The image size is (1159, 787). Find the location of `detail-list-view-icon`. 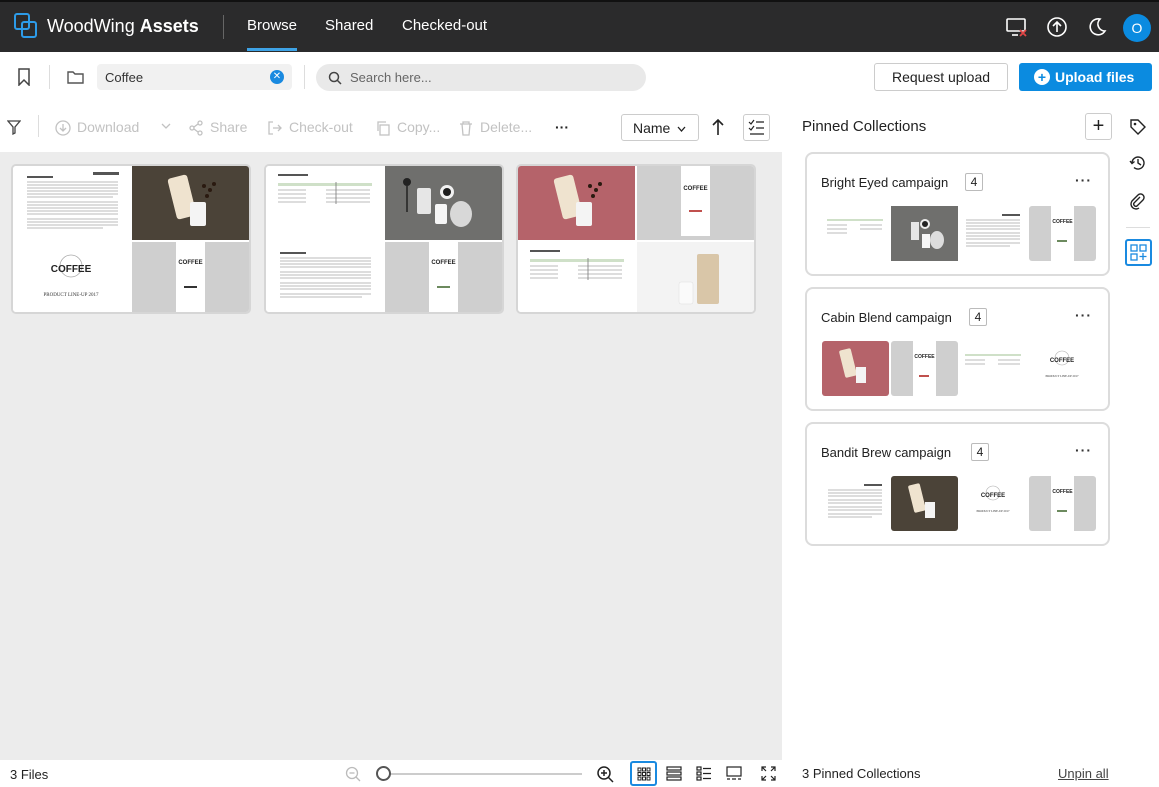

detail-list-view-icon is located at coordinates (704, 773).